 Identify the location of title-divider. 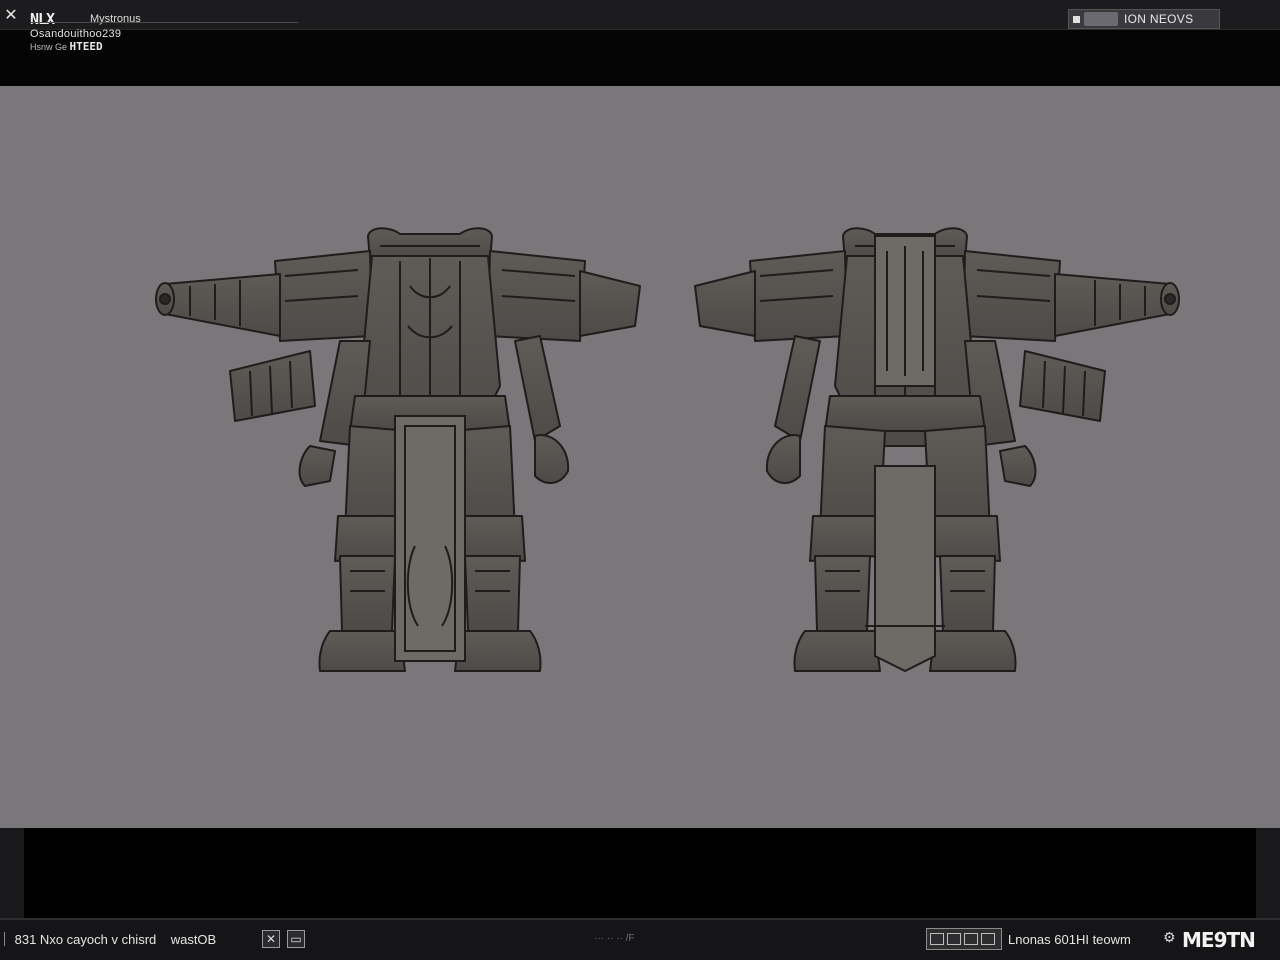
(164, 22).